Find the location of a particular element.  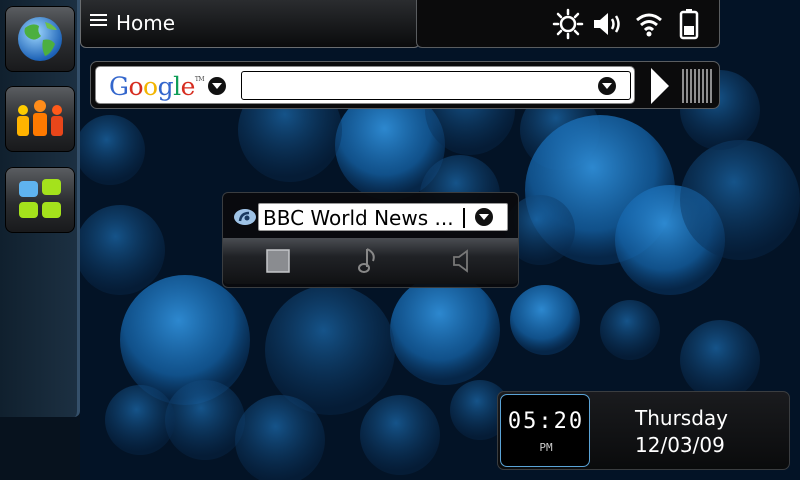

clock-time: 05:20 is located at coordinates (546, 421).